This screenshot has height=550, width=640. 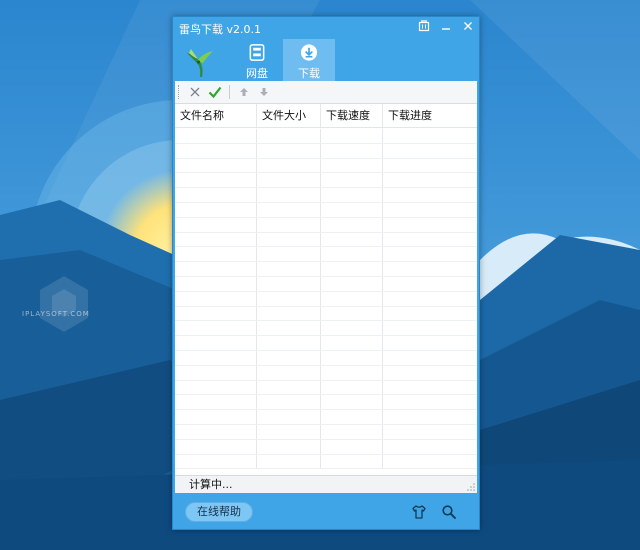 What do you see at coordinates (257, 52) in the screenshot?
I see `disk-icon` at bounding box center [257, 52].